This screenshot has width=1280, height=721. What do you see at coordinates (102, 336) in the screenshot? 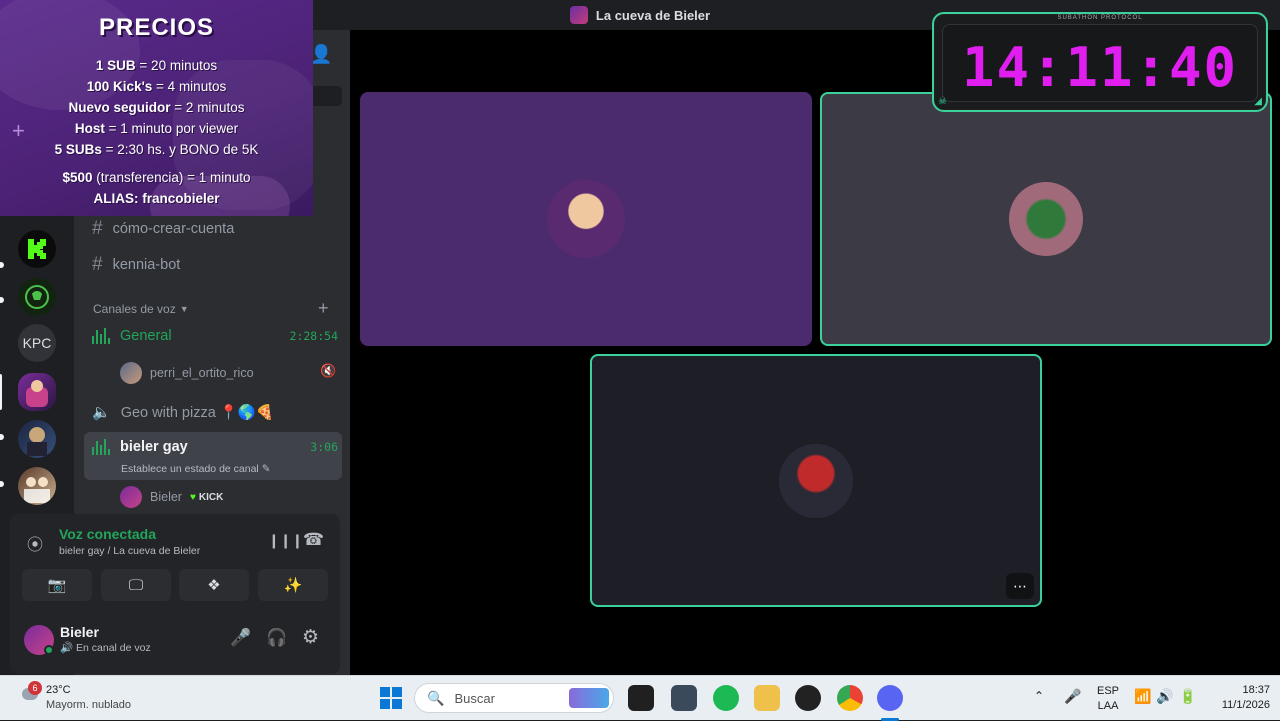
I see `voice-active-icon` at bounding box center [102, 336].